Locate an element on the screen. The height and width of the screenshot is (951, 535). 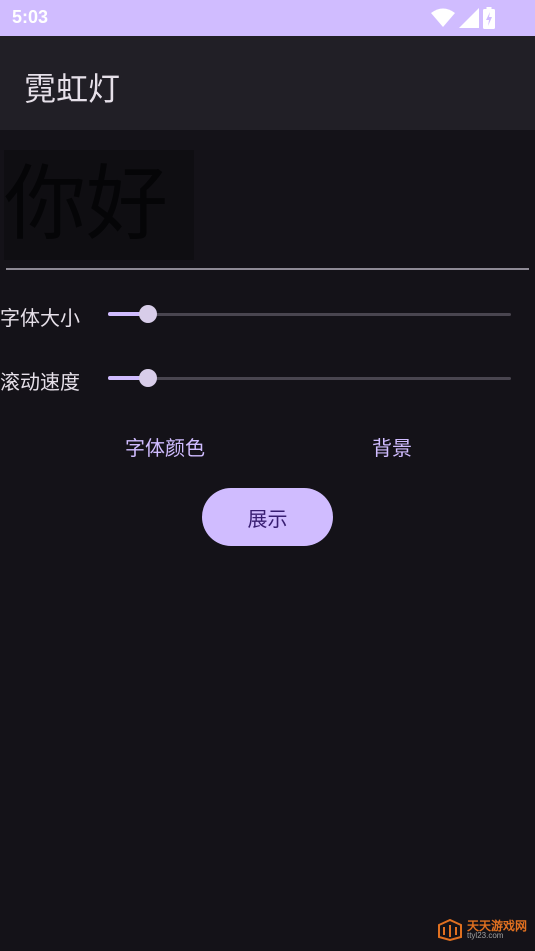
background-button: 背景 is located at coordinates (392, 446).